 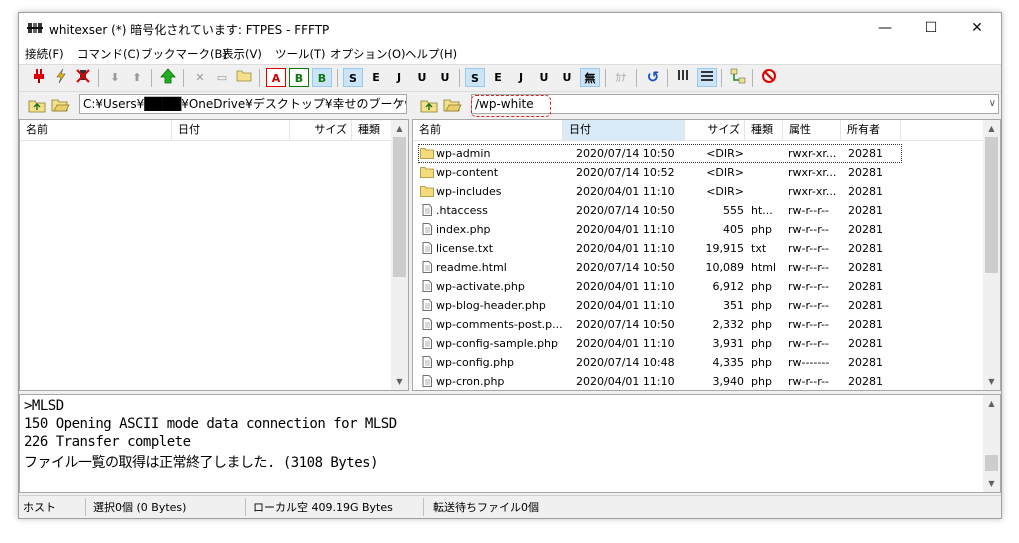 What do you see at coordinates (812, 130) in the screenshot?
I see `remote-col-attr: 属性` at bounding box center [812, 130].